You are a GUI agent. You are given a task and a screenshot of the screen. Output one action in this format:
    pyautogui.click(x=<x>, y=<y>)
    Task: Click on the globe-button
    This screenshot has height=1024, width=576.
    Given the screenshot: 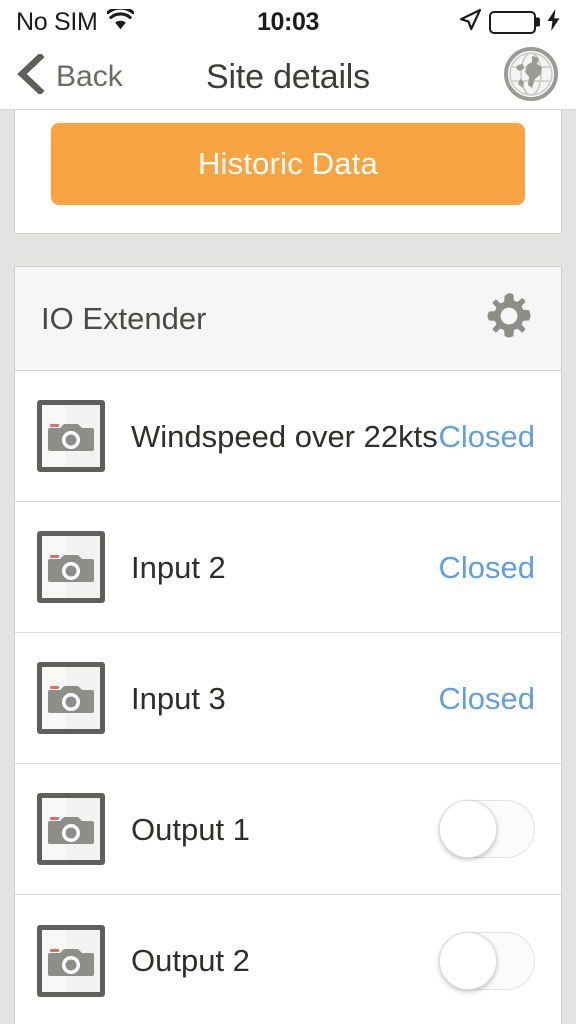 What is the action you would take?
    pyautogui.click(x=531, y=76)
    